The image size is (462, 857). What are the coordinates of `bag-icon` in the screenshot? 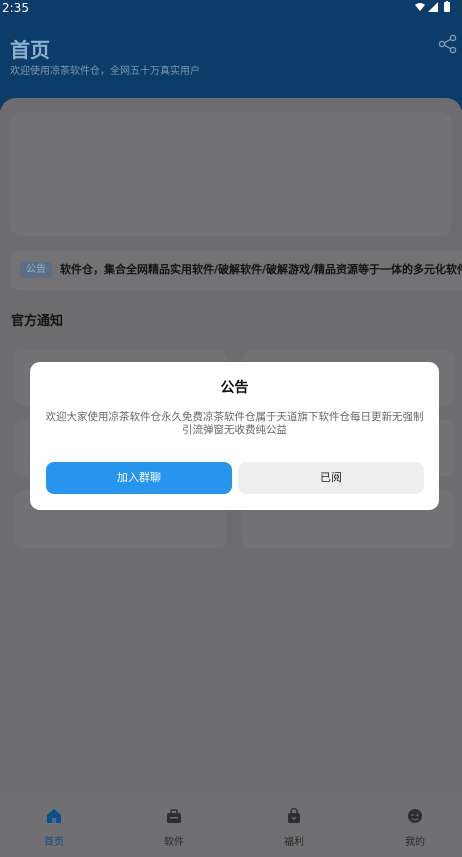 It's located at (294, 815).